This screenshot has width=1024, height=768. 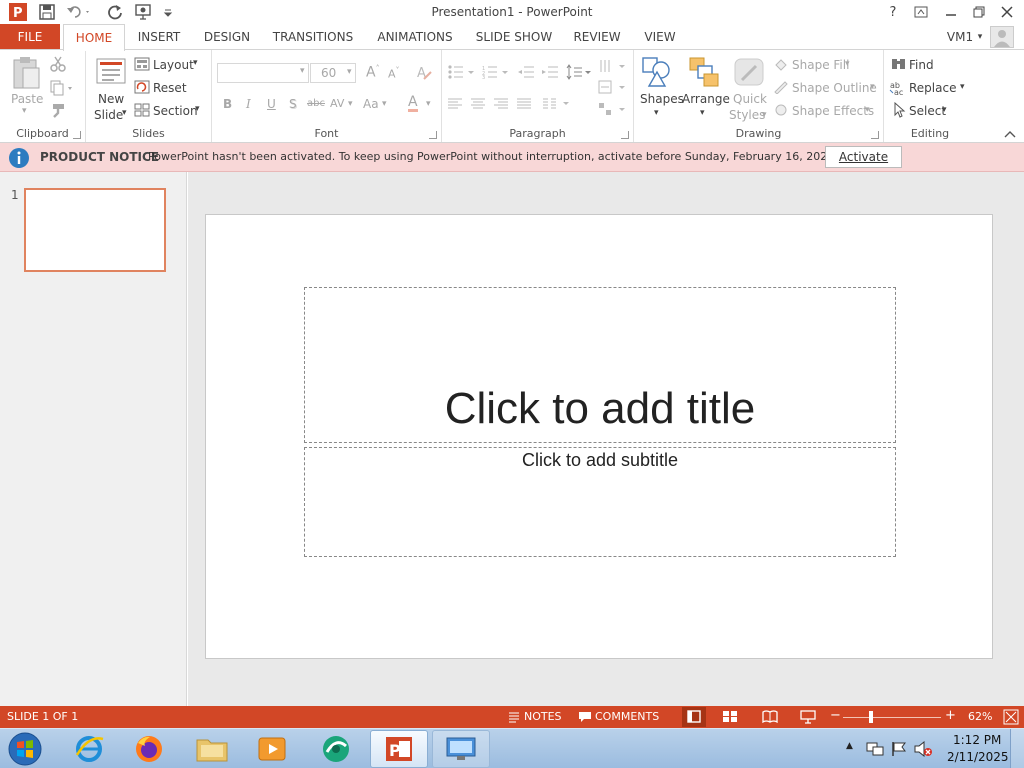 What do you see at coordinates (579, 72) in the screenshot?
I see `line-spacing-icon` at bounding box center [579, 72].